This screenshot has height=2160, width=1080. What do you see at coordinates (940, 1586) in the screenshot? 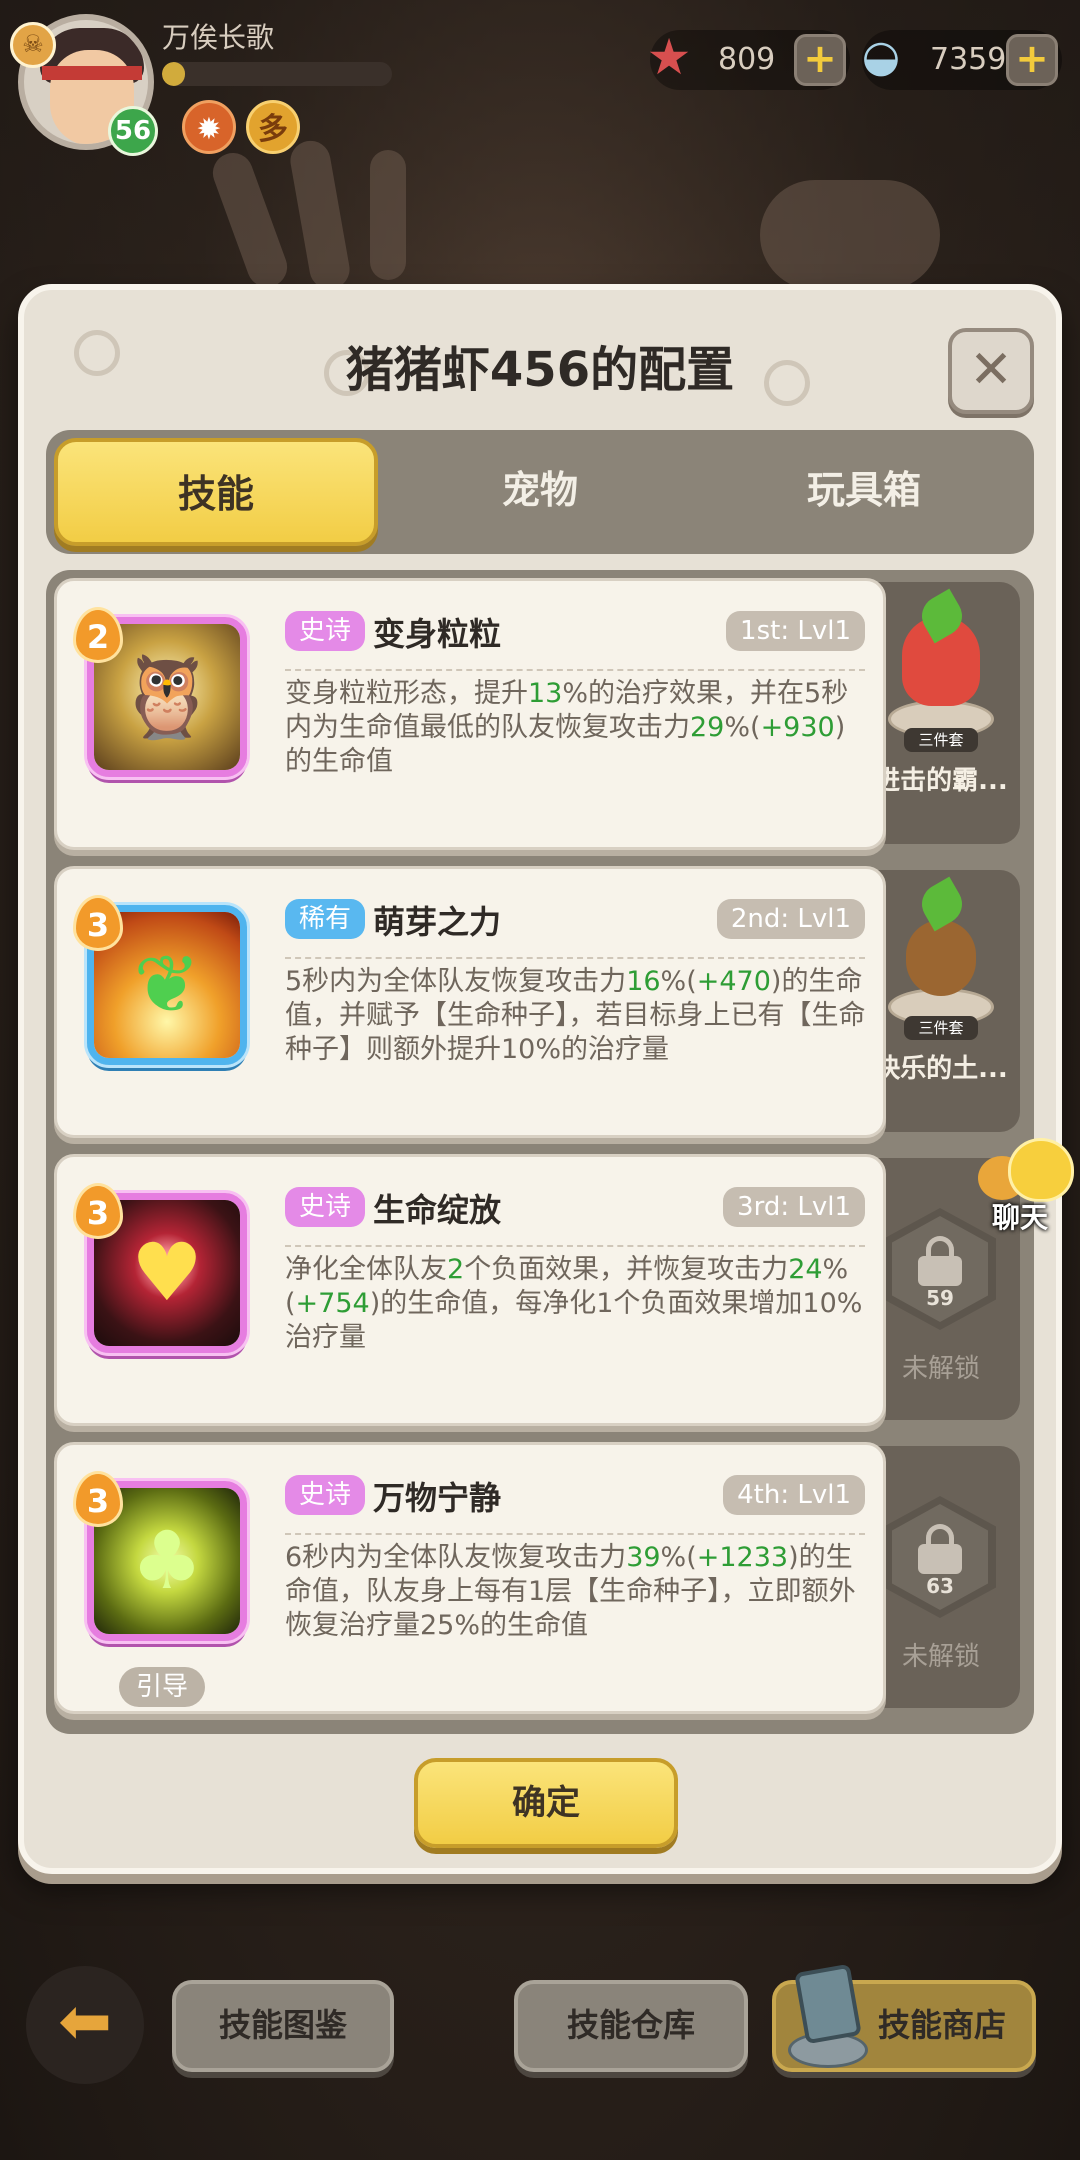
I see `unlock-level: 63` at bounding box center [940, 1586].